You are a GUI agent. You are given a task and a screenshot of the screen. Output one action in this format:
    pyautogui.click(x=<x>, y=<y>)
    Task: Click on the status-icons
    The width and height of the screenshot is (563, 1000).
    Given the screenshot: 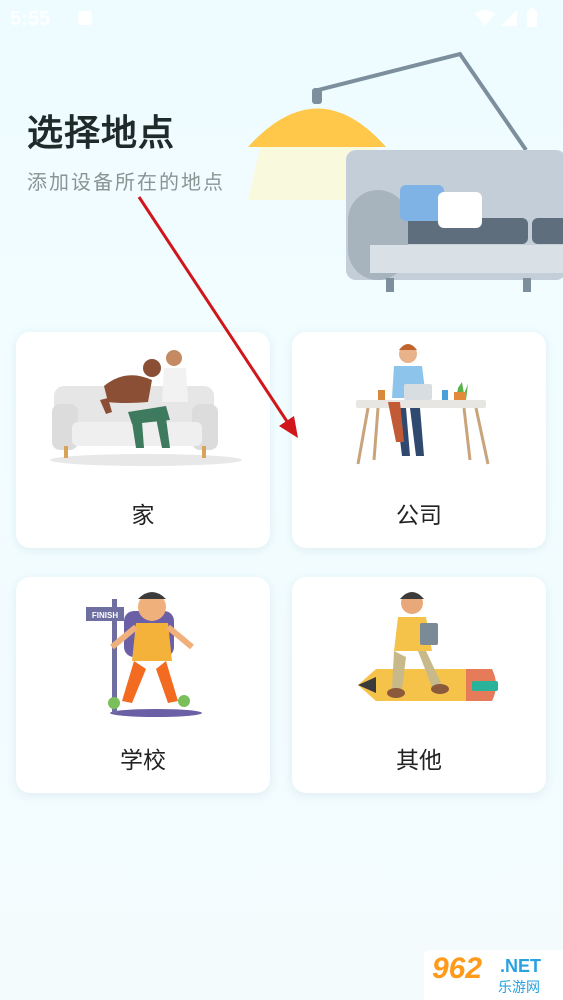 What is the action you would take?
    pyautogui.click(x=506, y=17)
    